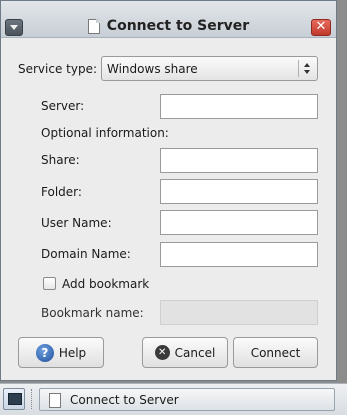 The image size is (347, 415). I want to click on updown-arrow-icon, so click(306, 68).